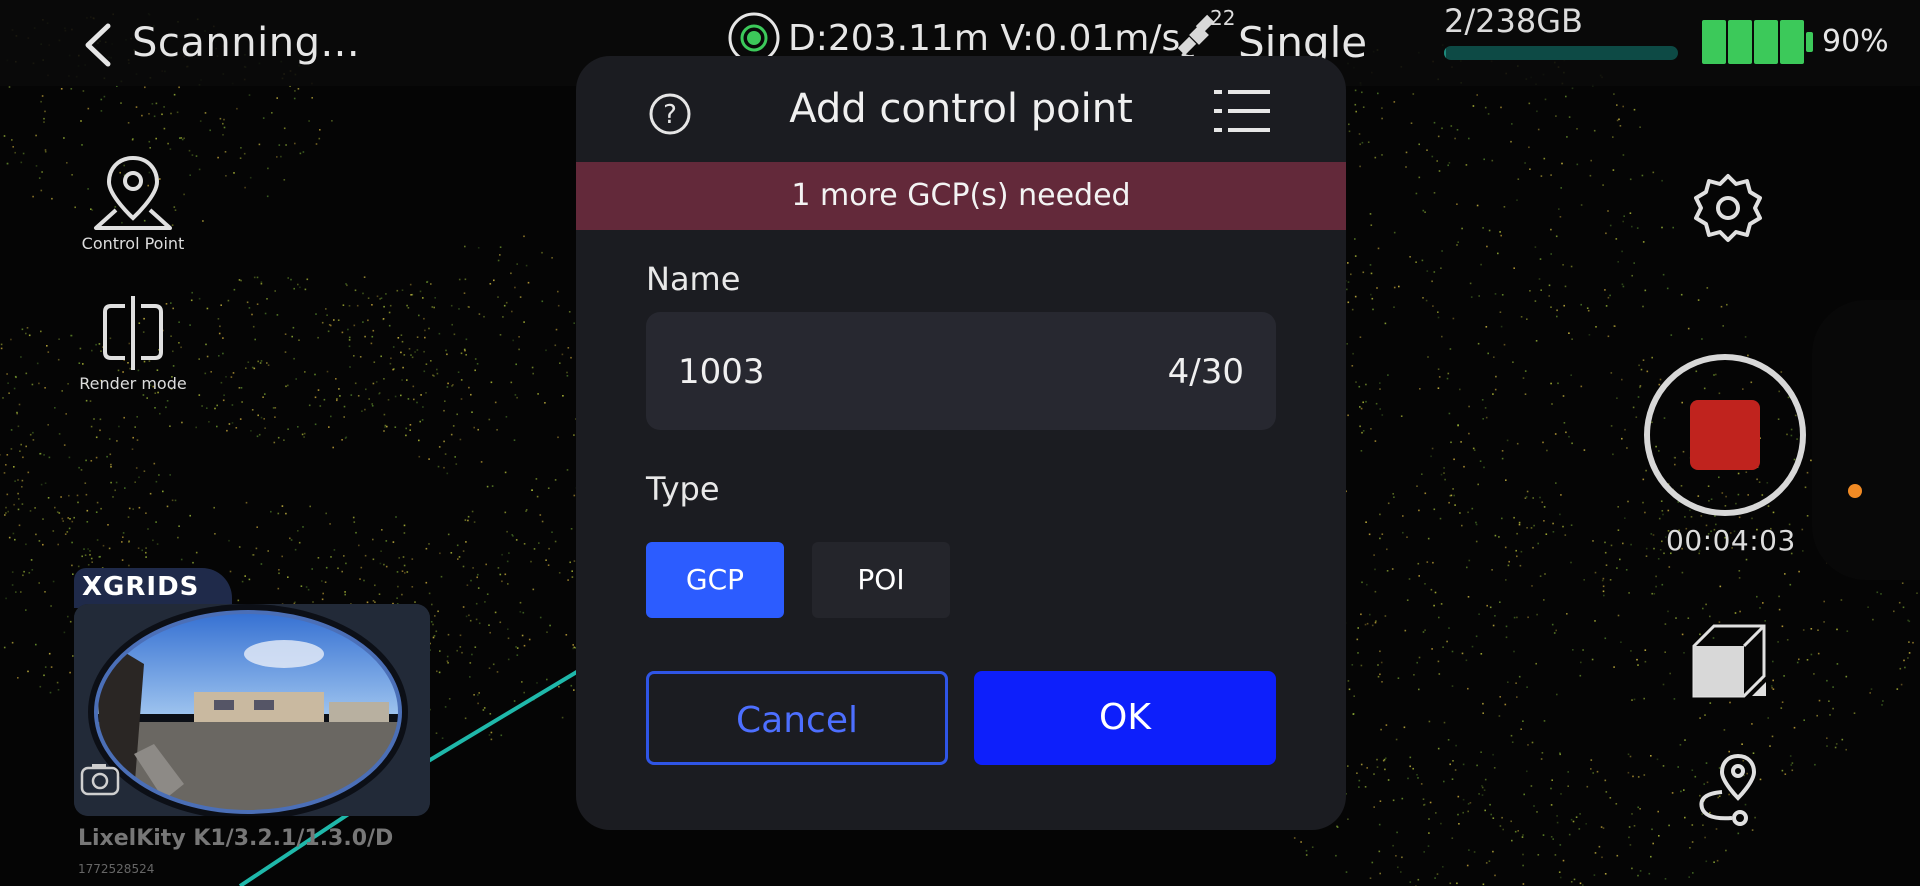 The height and width of the screenshot is (886, 1920). Describe the element at coordinates (1242, 111) in the screenshot. I see `list-icon` at that location.